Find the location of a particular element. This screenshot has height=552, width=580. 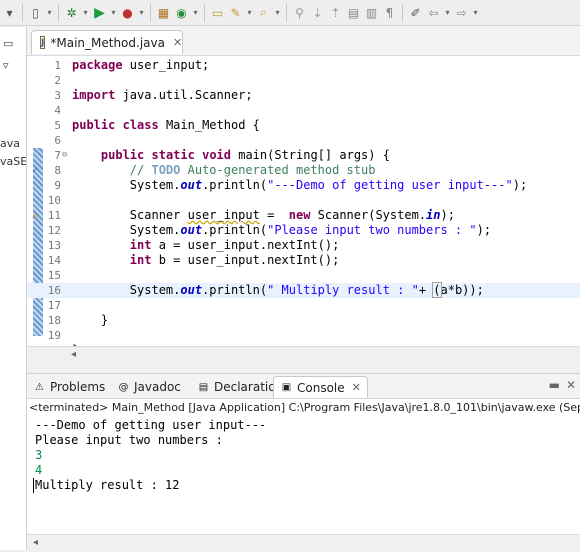

tree-item-fragment: ava is located at coordinates (10, 143).